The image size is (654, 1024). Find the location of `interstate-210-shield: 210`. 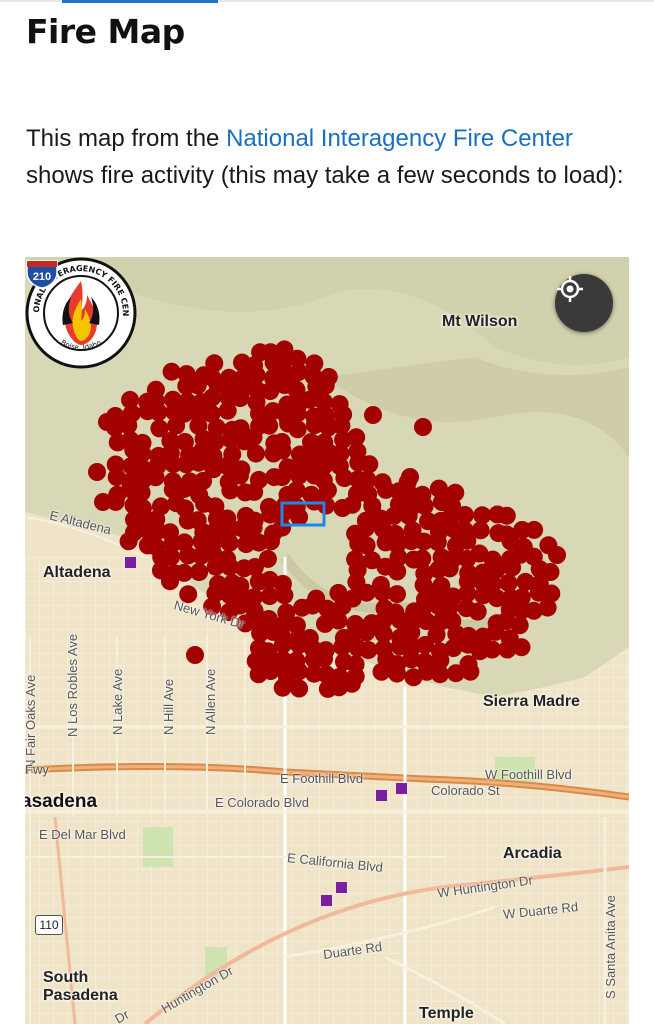

interstate-210-shield: 210 is located at coordinates (42, 274).